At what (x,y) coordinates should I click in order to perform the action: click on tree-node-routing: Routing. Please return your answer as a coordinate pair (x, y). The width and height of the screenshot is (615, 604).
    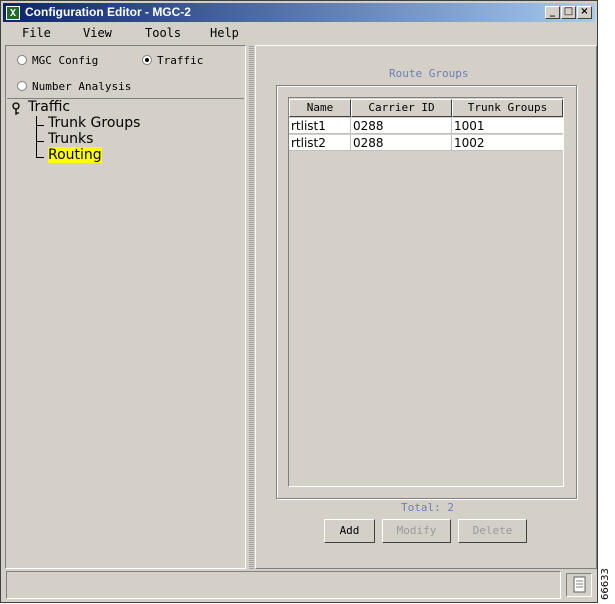
    Looking at the image, I should click on (75, 155).